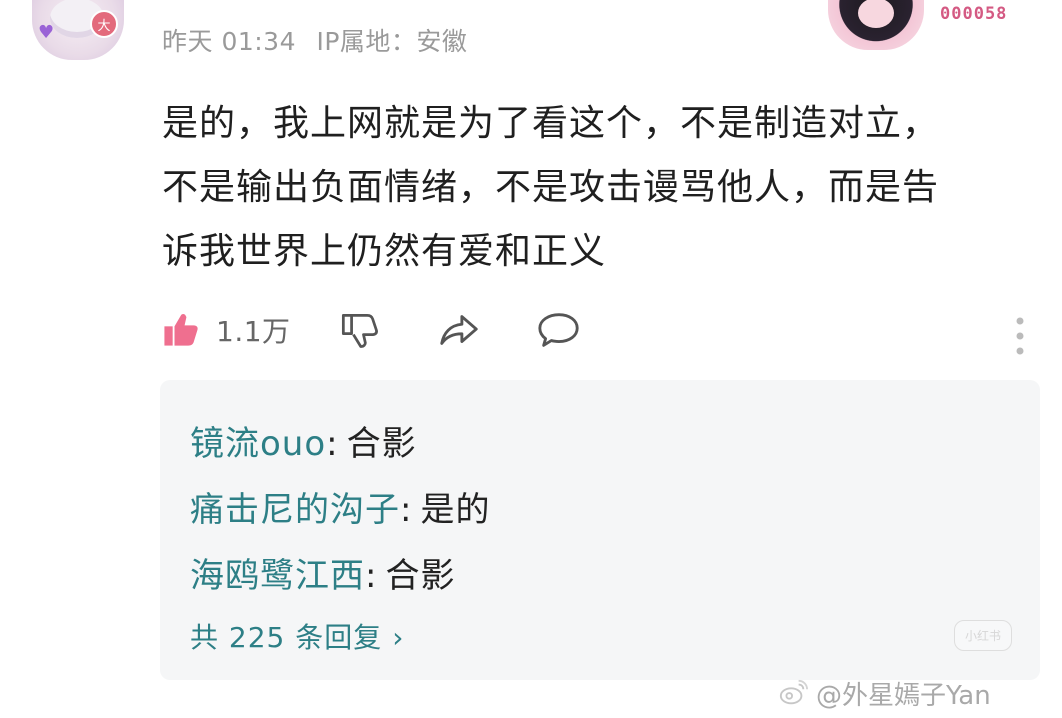 The width and height of the screenshot is (1062, 718). I want to click on small-watermark: 小红书, so click(982, 635).